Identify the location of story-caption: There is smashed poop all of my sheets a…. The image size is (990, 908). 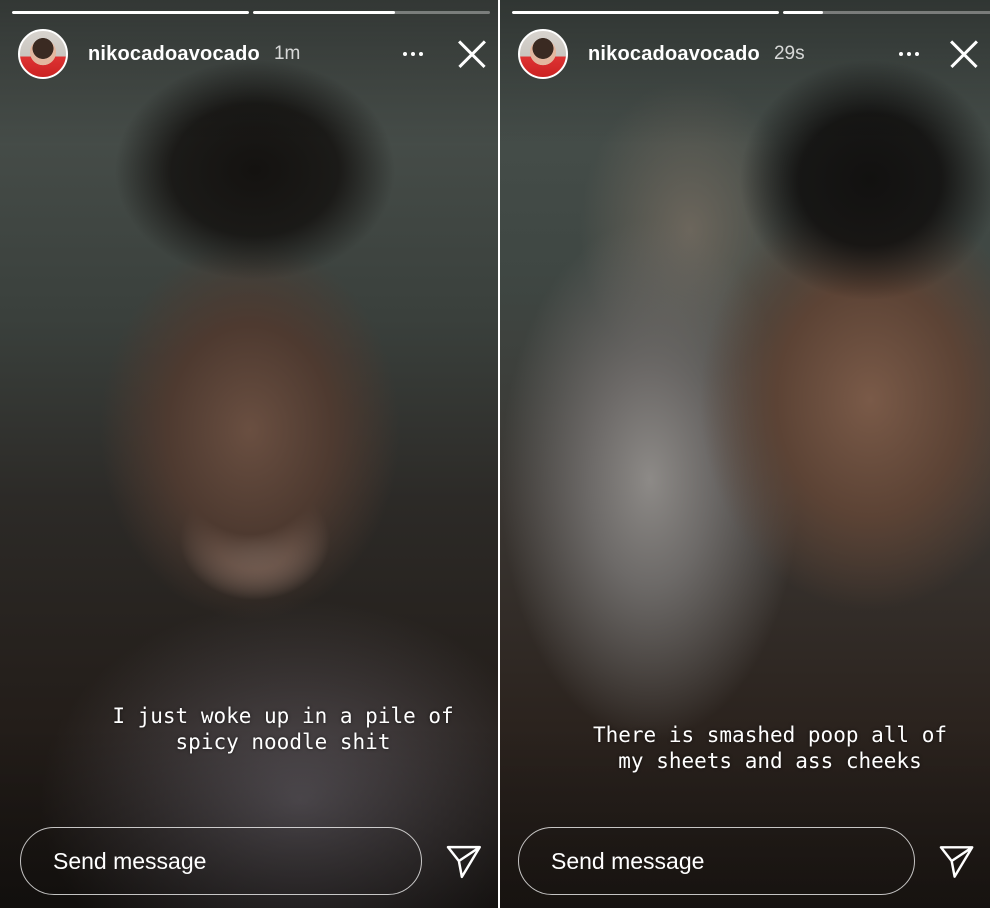
(769, 748).